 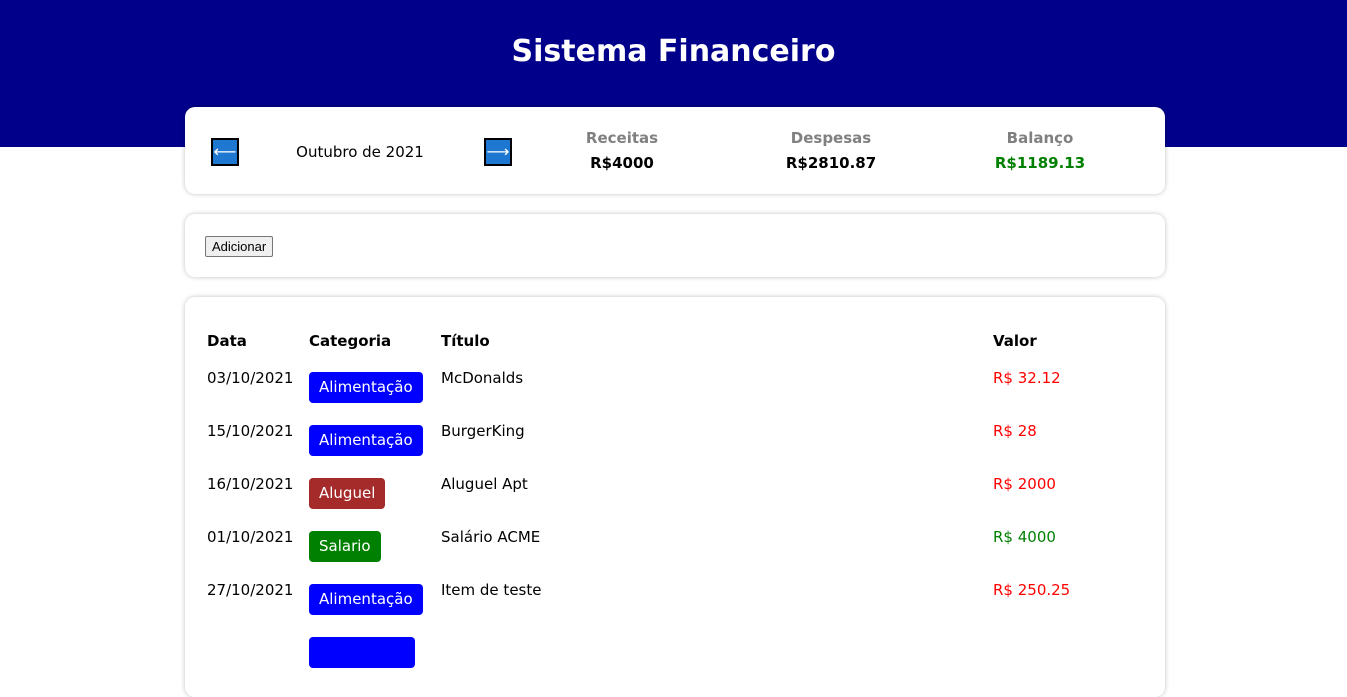 What do you see at coordinates (622, 163) in the screenshot?
I see `summary-receitas-value: R$4000` at bounding box center [622, 163].